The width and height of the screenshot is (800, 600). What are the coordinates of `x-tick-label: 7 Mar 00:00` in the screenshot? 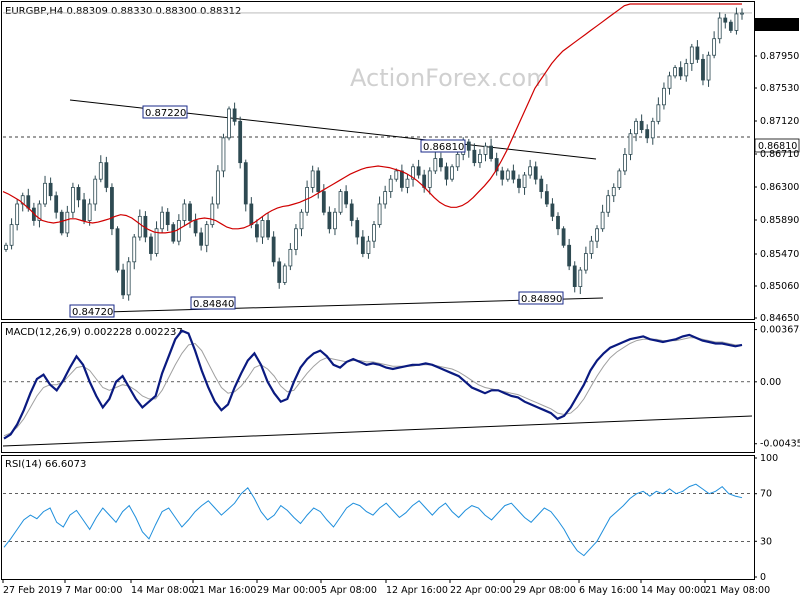 It's located at (93, 590).